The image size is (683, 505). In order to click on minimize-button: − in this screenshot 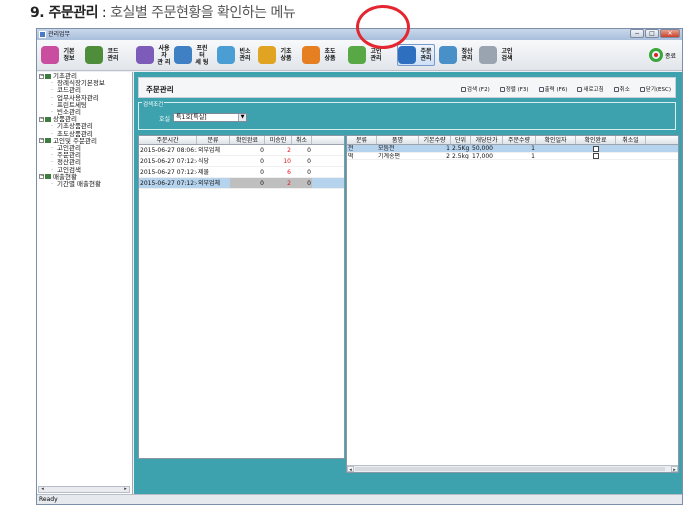, I will do `click(637, 33)`.